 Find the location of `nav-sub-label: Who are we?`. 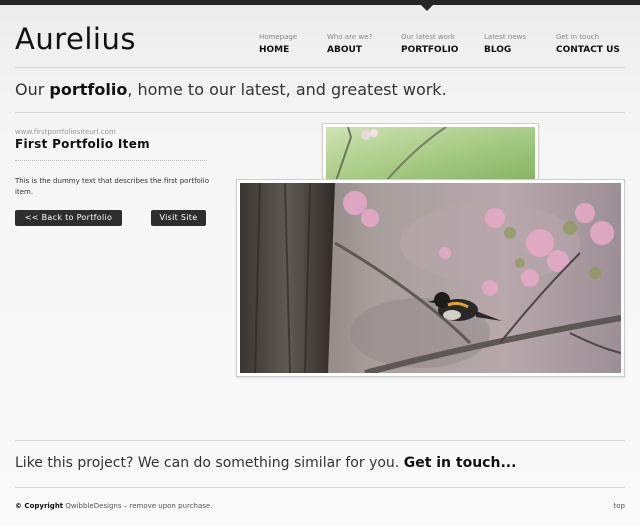

nav-sub-label: Who are we? is located at coordinates (350, 37).